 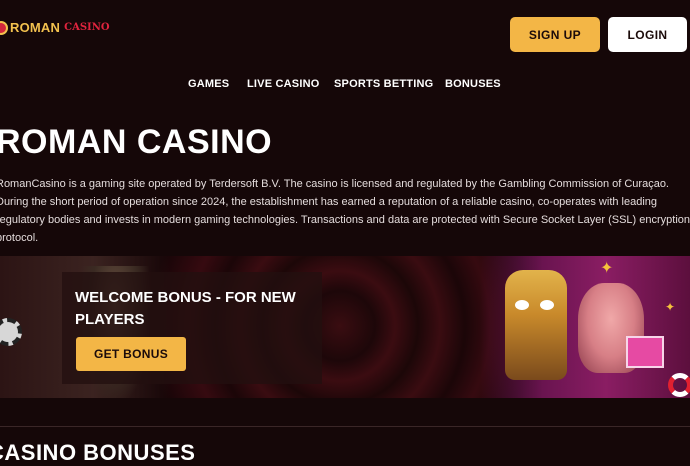 I want to click on logo-roman-text: ROMAN, so click(x=35, y=27).